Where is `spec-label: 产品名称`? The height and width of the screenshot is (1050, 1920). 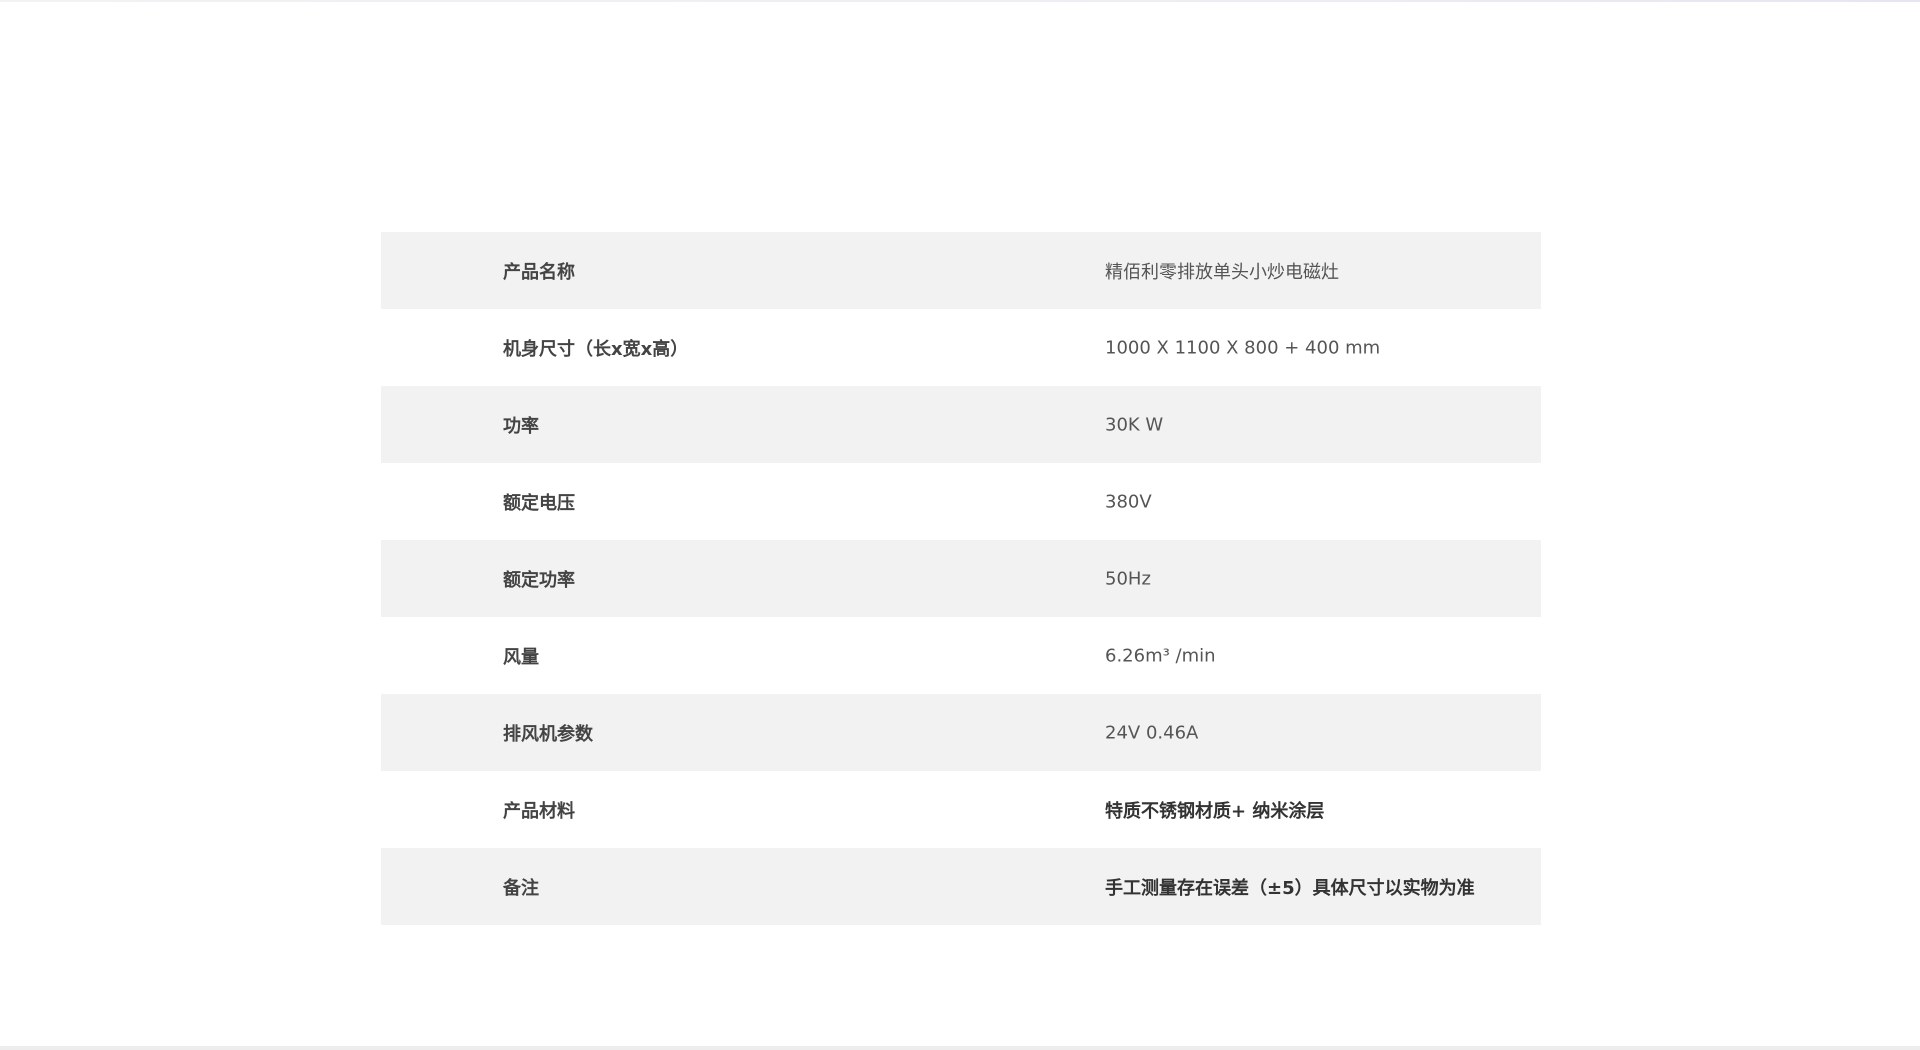 spec-label: 产品名称 is located at coordinates (539, 272).